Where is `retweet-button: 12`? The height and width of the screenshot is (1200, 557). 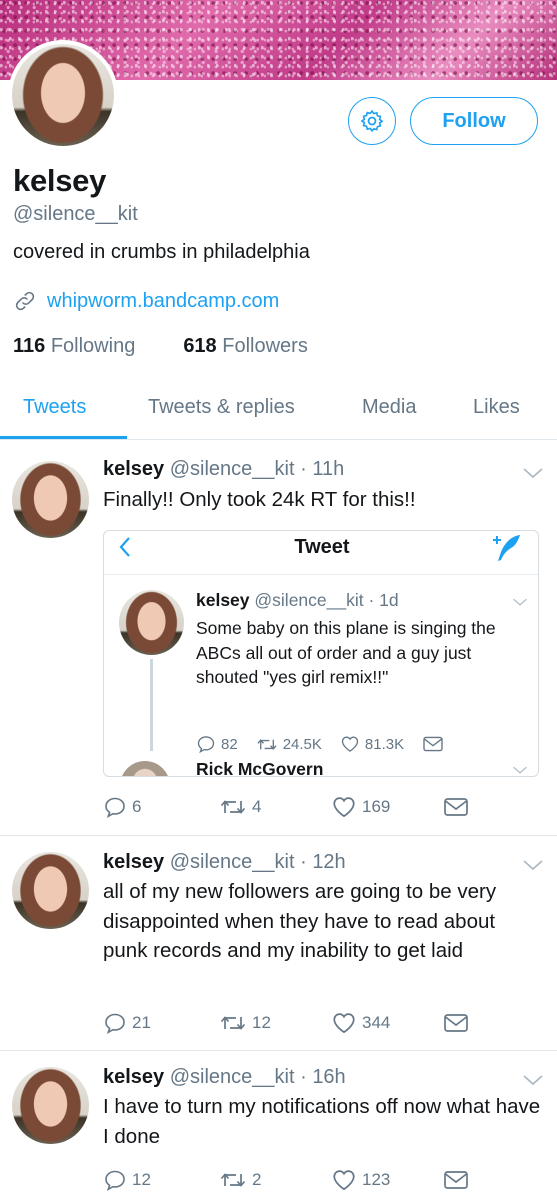 retweet-button: 12 is located at coordinates (275, 1023).